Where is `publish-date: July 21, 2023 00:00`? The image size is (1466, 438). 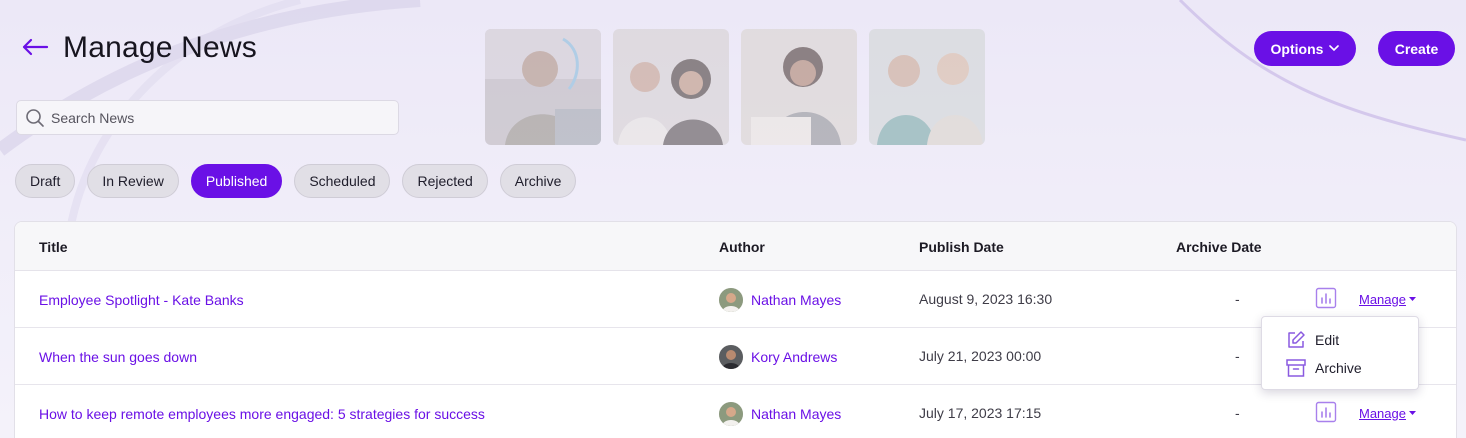 publish-date: July 21, 2023 00:00 is located at coordinates (980, 356).